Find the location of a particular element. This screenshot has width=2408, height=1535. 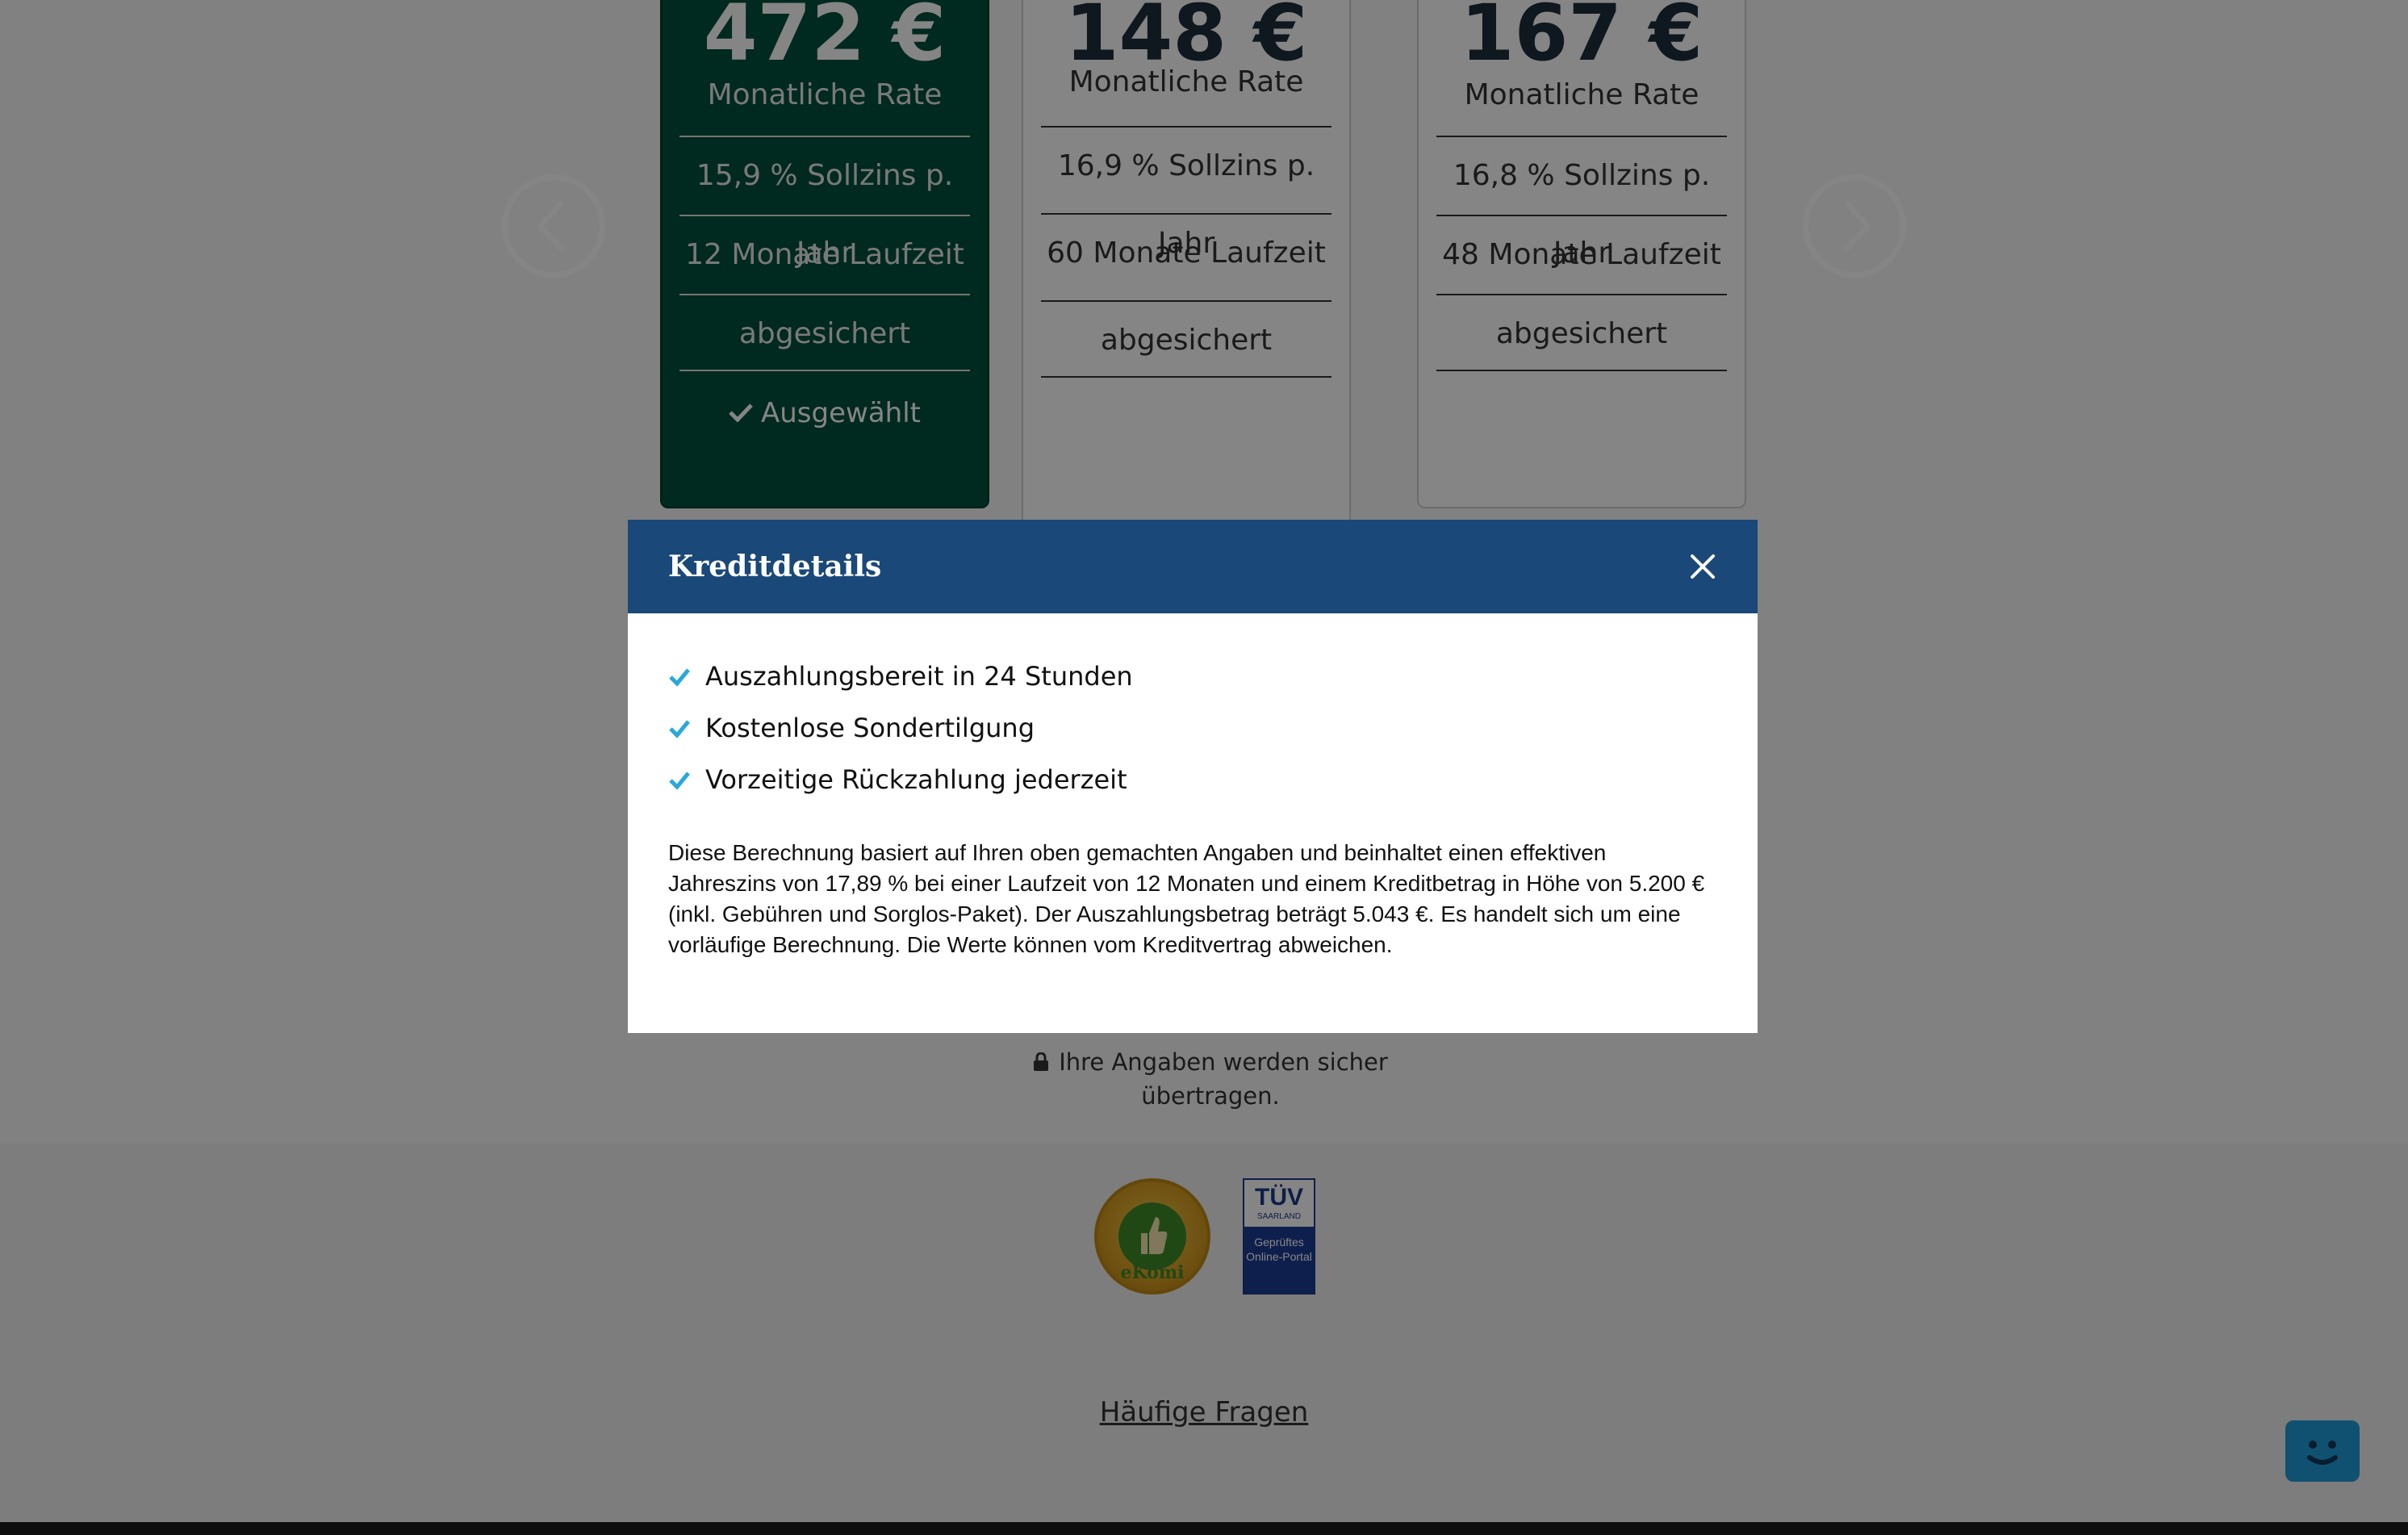

feature-item: Vorzeitige Rückzahlung jederzeit is located at coordinates (1192, 786).